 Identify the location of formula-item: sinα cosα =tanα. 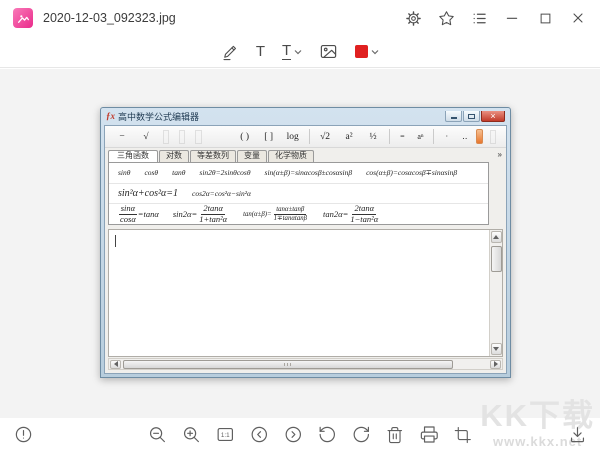
(138, 214).